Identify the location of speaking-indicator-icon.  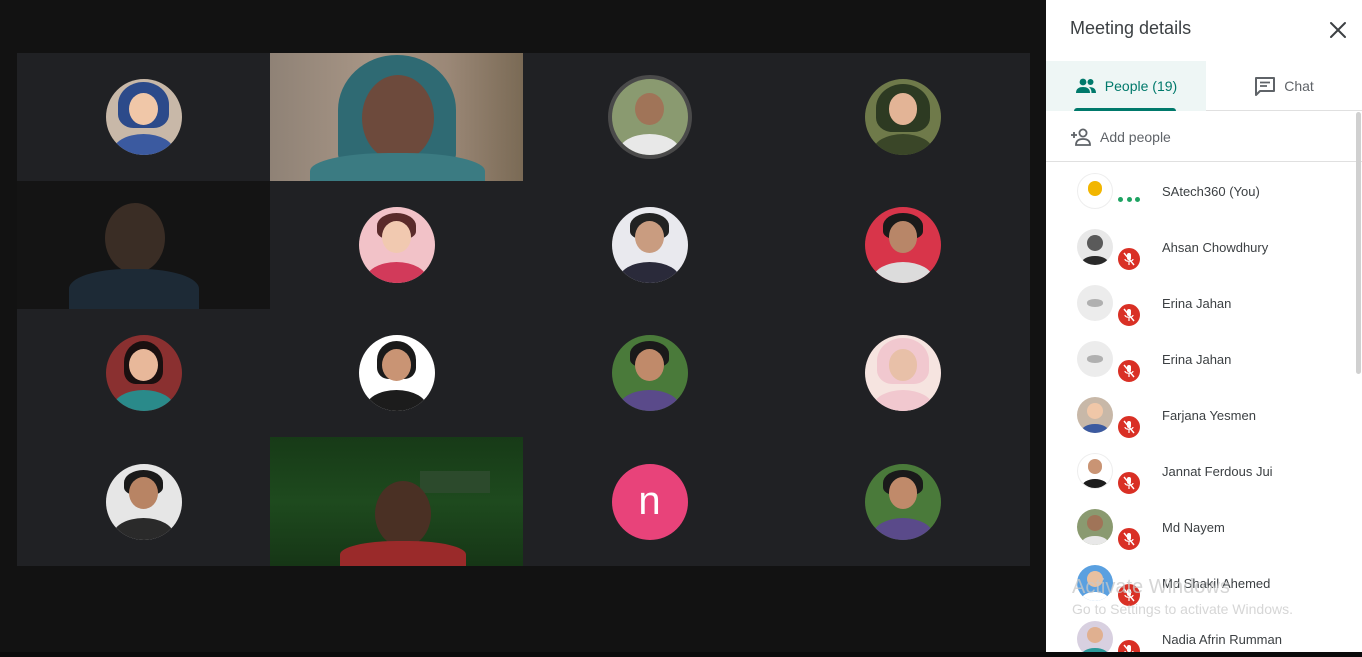
(1129, 199).